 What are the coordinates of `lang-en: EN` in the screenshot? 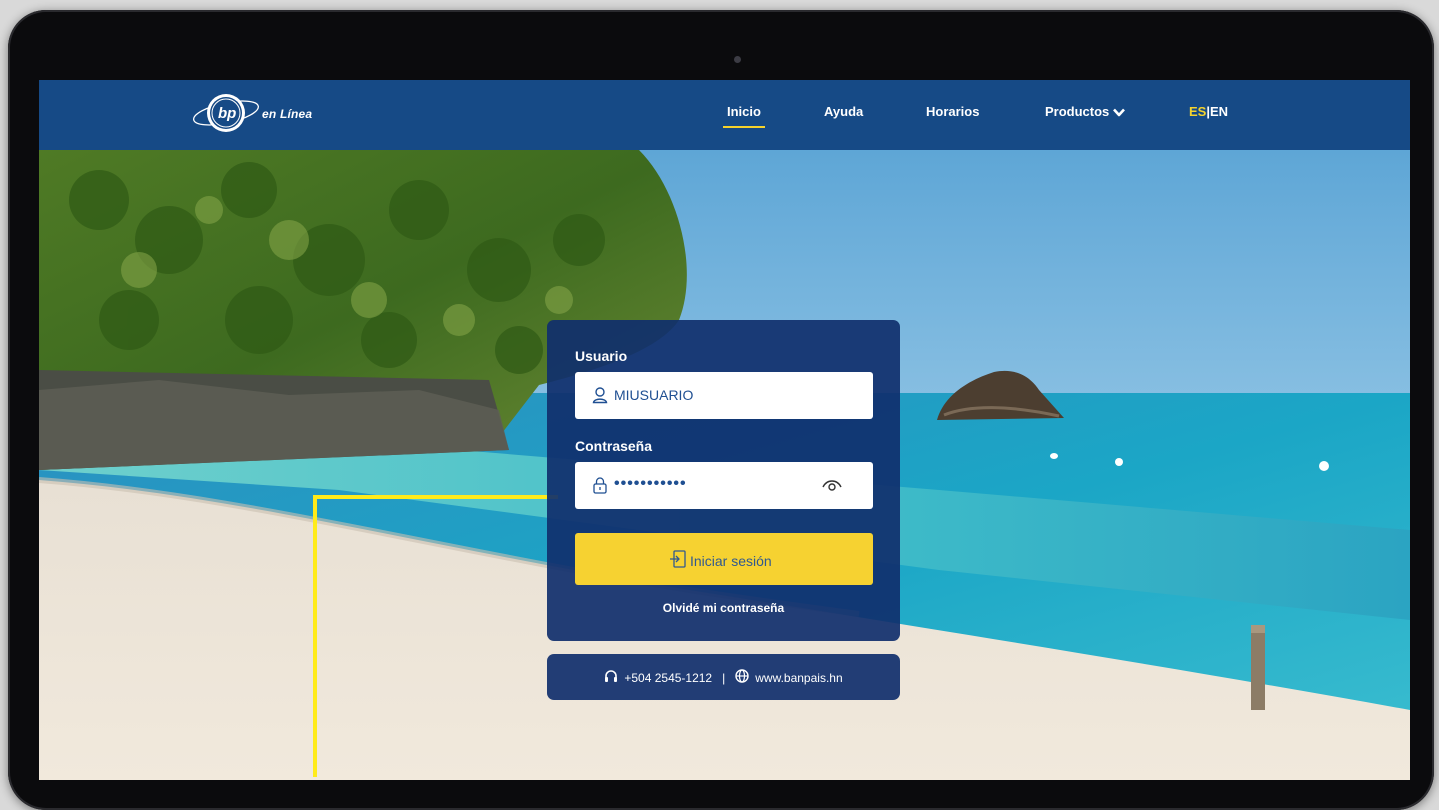 It's located at (1219, 111).